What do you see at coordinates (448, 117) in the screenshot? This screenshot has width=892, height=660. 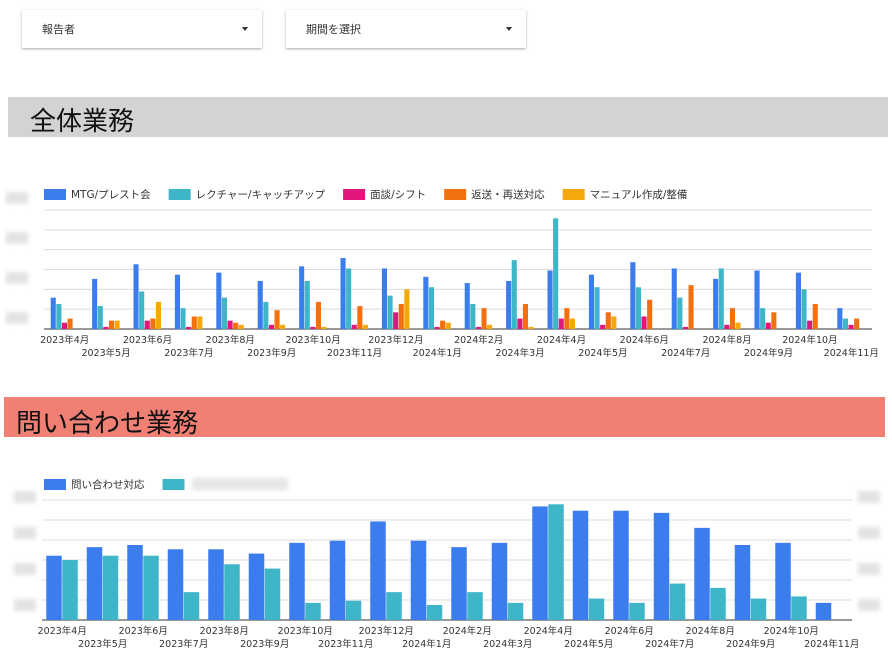 I see `overall-section-header: 全体業務` at bounding box center [448, 117].